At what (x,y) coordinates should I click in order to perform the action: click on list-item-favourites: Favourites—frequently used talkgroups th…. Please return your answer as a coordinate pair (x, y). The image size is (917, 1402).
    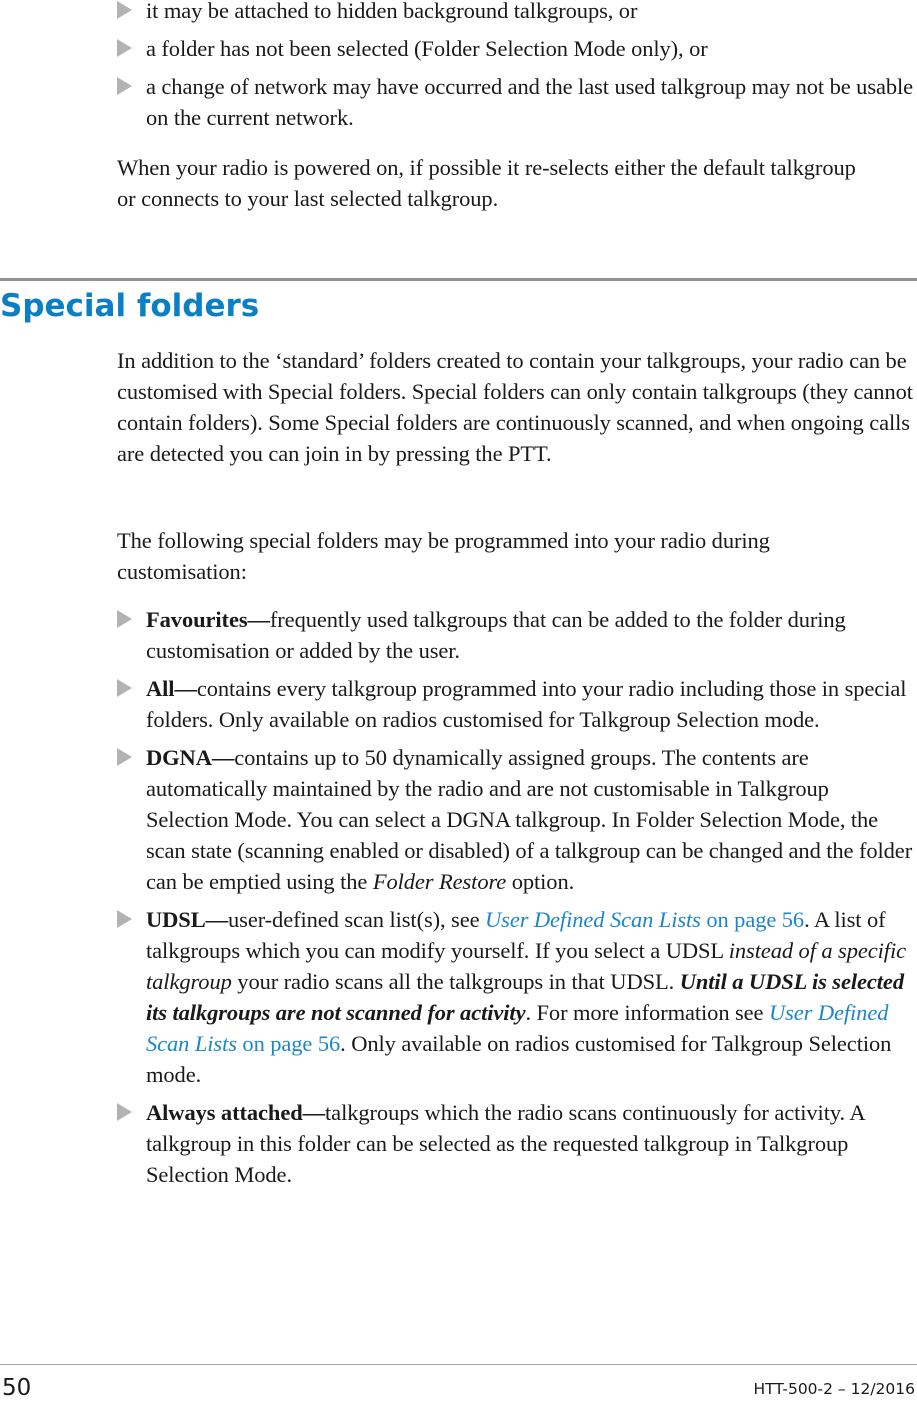
    Looking at the image, I should click on (504, 635).